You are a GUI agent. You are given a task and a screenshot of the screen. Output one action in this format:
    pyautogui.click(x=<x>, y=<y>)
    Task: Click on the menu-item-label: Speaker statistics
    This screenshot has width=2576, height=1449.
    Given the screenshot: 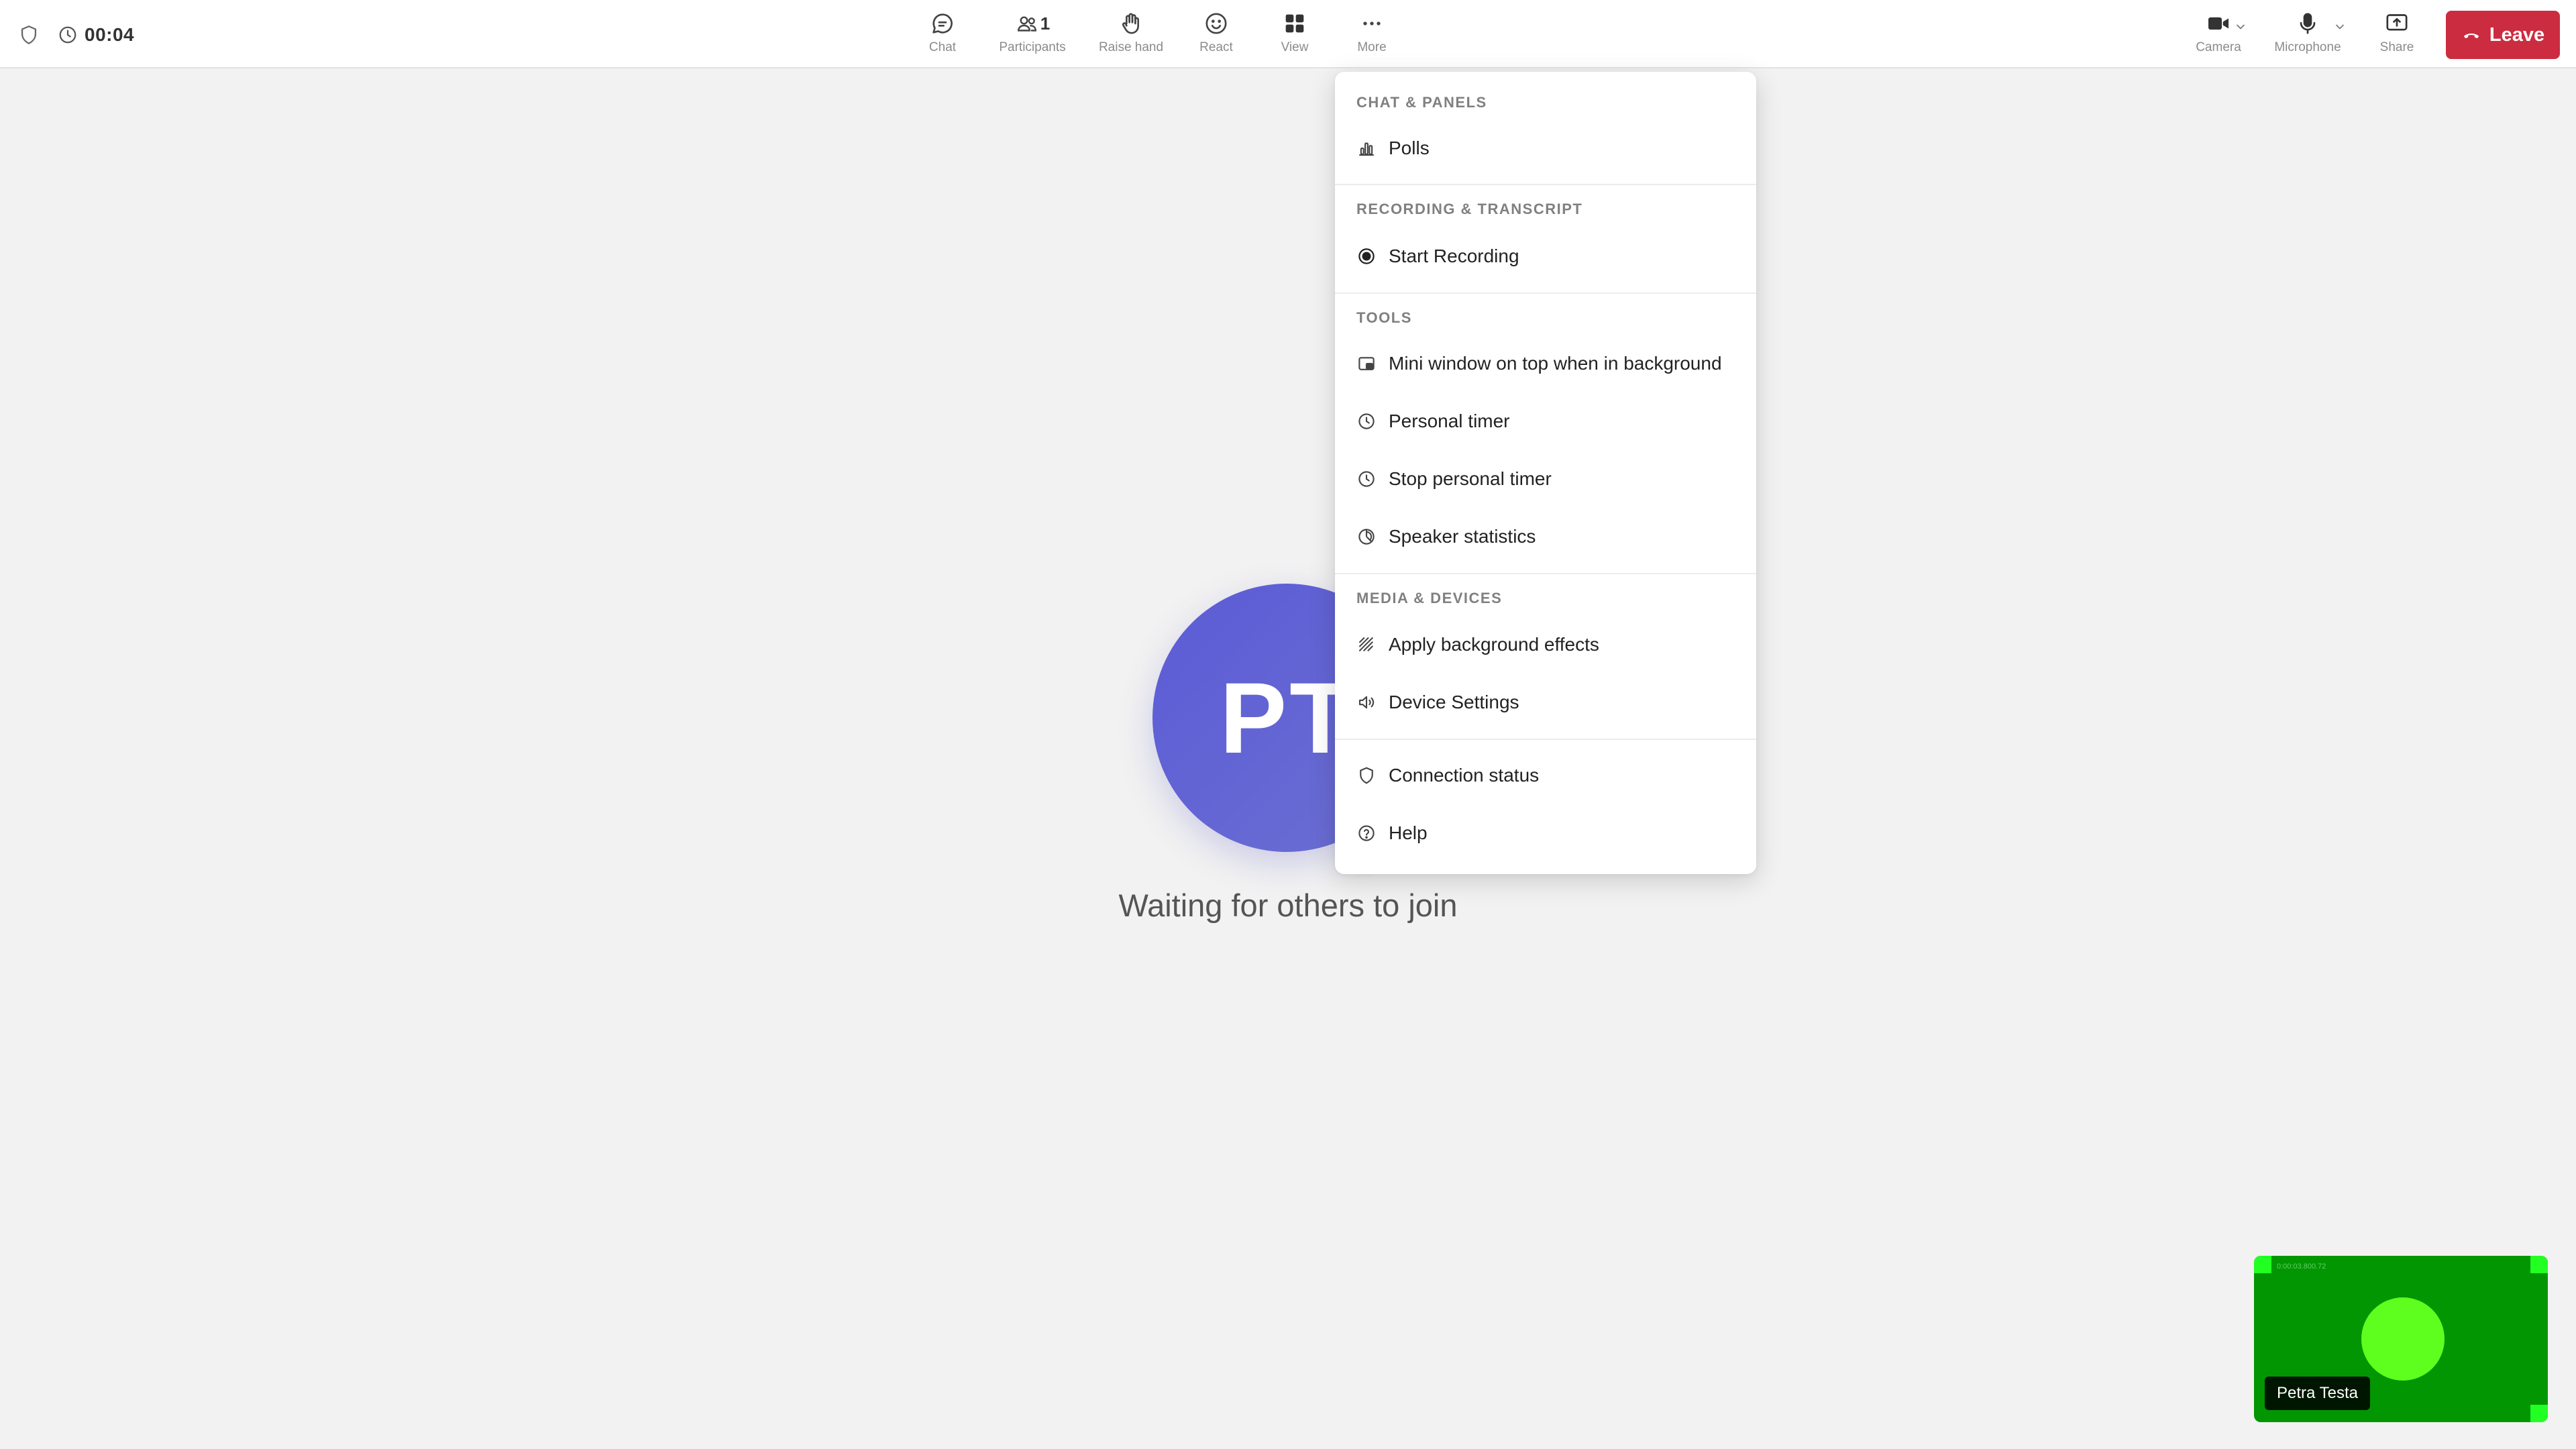 What is the action you would take?
    pyautogui.click(x=1462, y=536)
    